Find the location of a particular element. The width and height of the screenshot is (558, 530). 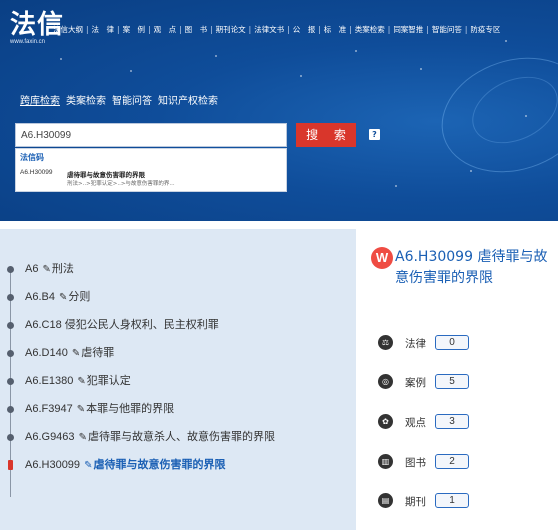

tree-node: A6.G9463 ✎虐待罪与故意杀人、故意伤害罪的界限 is located at coordinates (178, 437).